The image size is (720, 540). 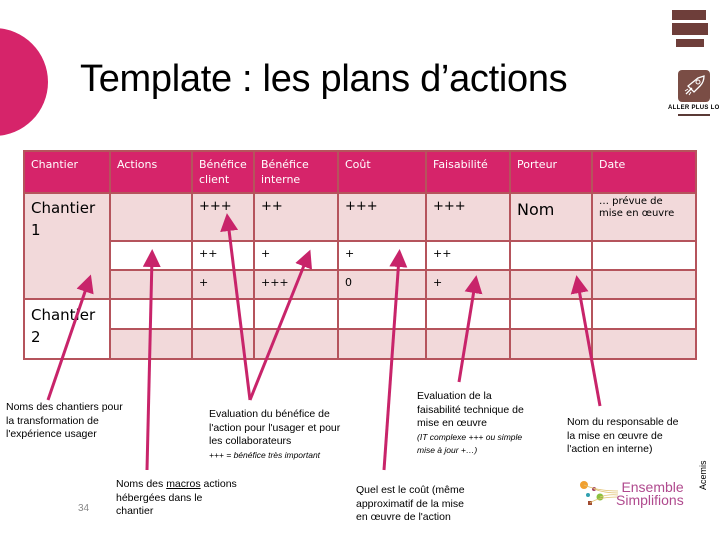 I want to click on cout-cell: +++, so click(x=382, y=217).